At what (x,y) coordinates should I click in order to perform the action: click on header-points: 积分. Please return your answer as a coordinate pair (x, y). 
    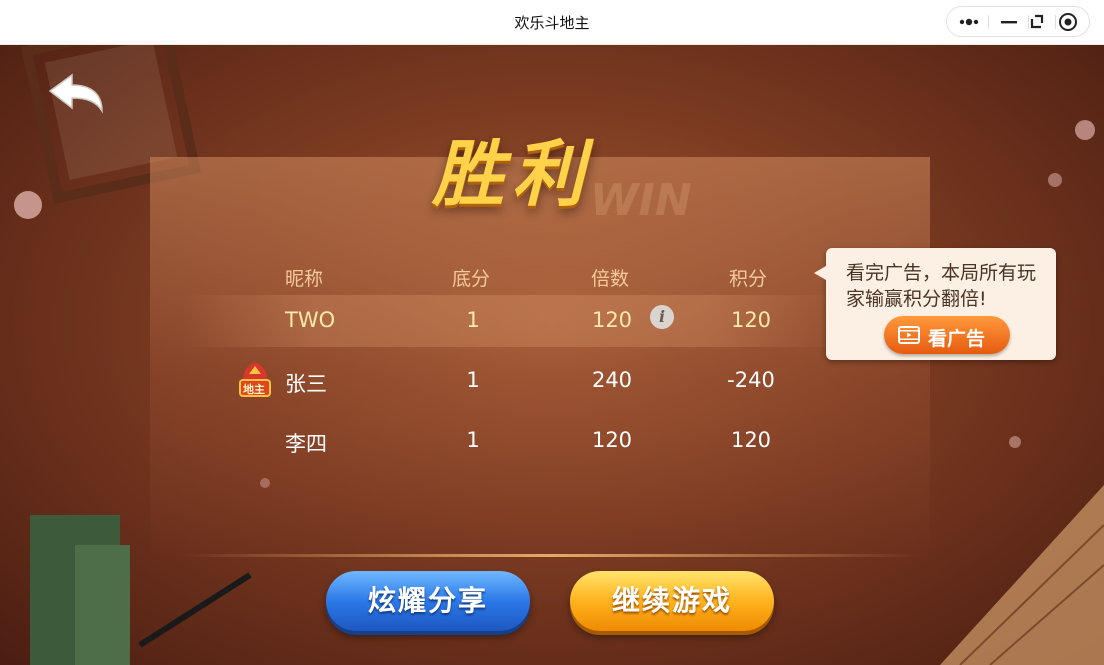
    Looking at the image, I should click on (748, 279).